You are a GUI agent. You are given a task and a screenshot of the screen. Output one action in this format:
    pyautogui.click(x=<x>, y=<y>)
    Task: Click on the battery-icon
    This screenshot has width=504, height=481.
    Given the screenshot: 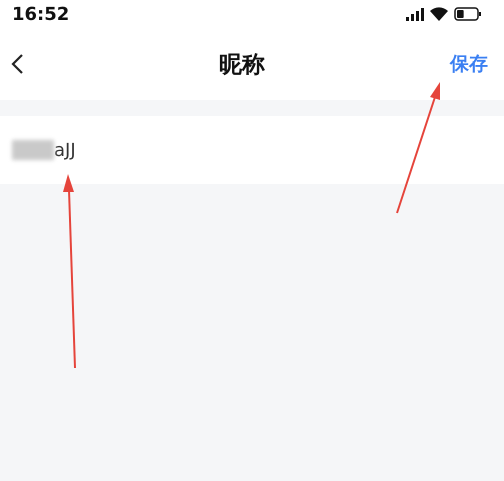 What is the action you would take?
    pyautogui.click(x=468, y=14)
    